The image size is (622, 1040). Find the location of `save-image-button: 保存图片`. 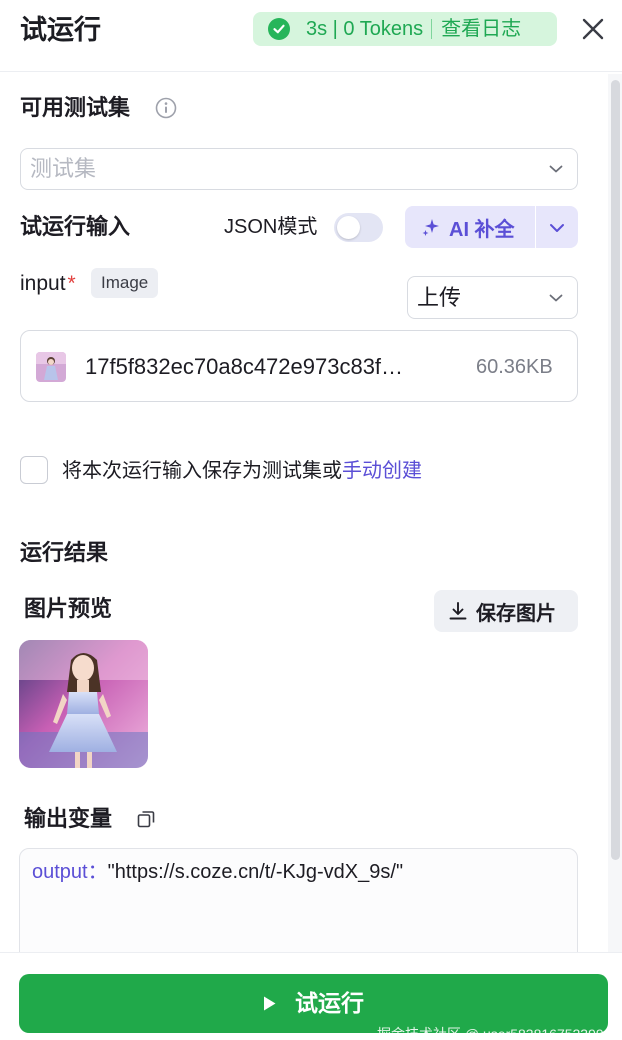

save-image-button: 保存图片 is located at coordinates (506, 611).